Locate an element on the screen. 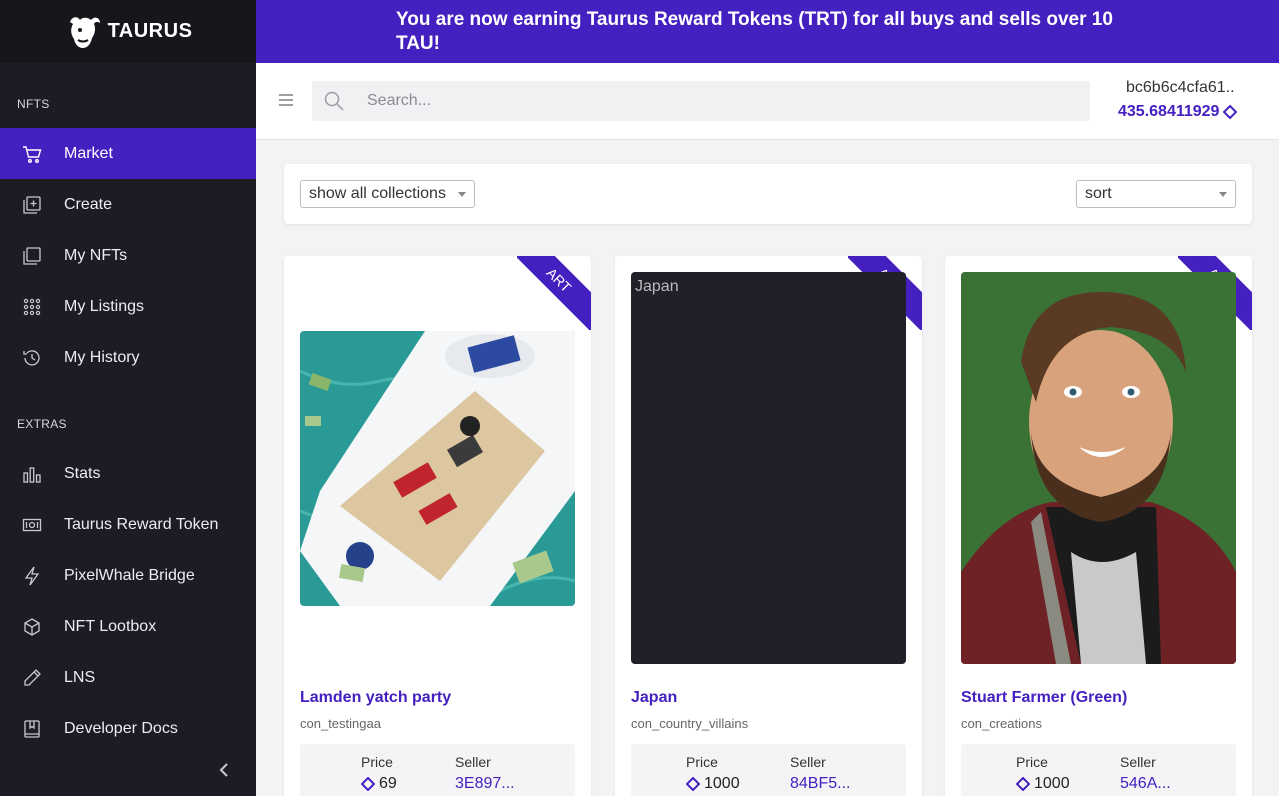 This screenshot has width=1279, height=796. collections-select: show all collections is located at coordinates (387, 194).